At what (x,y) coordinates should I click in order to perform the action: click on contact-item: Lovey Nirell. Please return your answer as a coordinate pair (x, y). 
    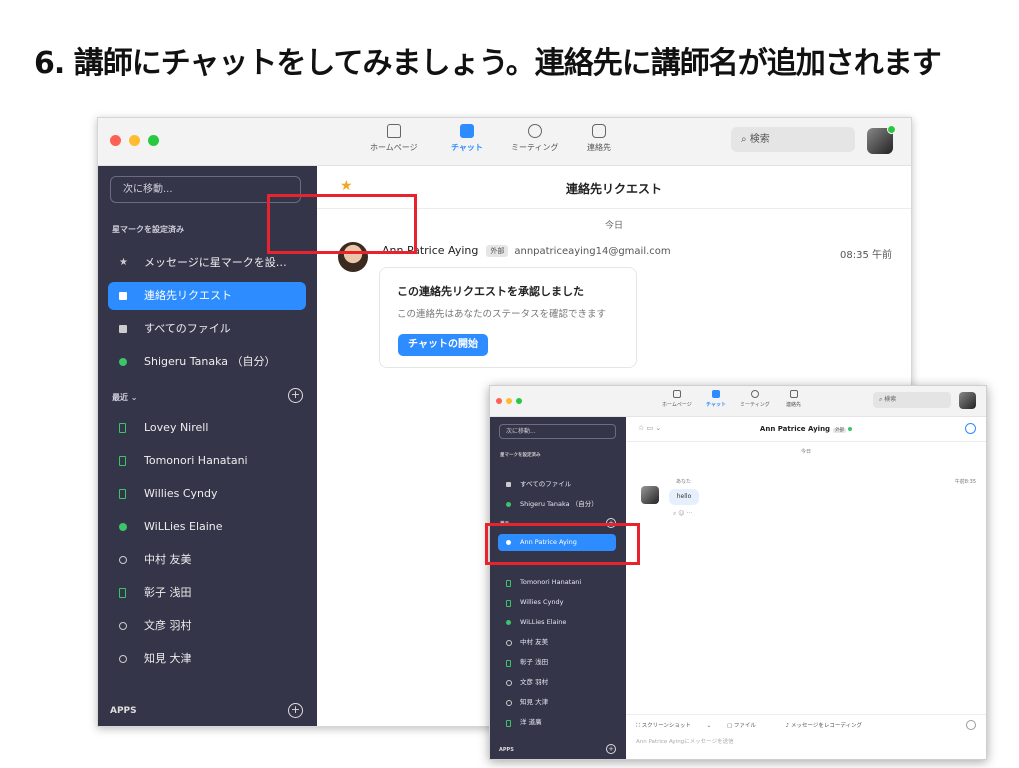
    Looking at the image, I should click on (207, 428).